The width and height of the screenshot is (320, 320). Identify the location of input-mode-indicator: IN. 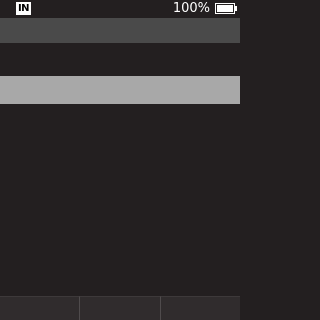
(23, 8).